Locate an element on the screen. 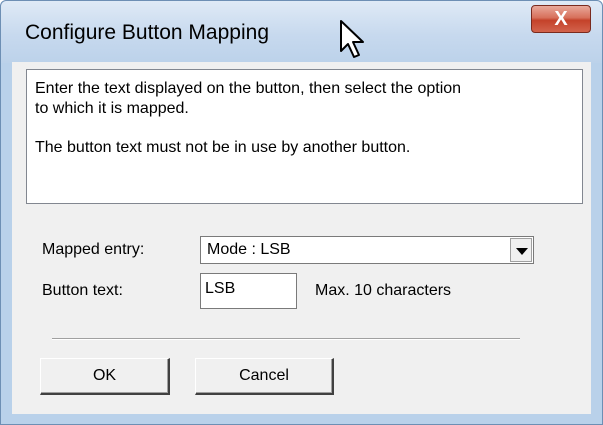  mapped-entry-value: Mode : LSB is located at coordinates (249, 249).